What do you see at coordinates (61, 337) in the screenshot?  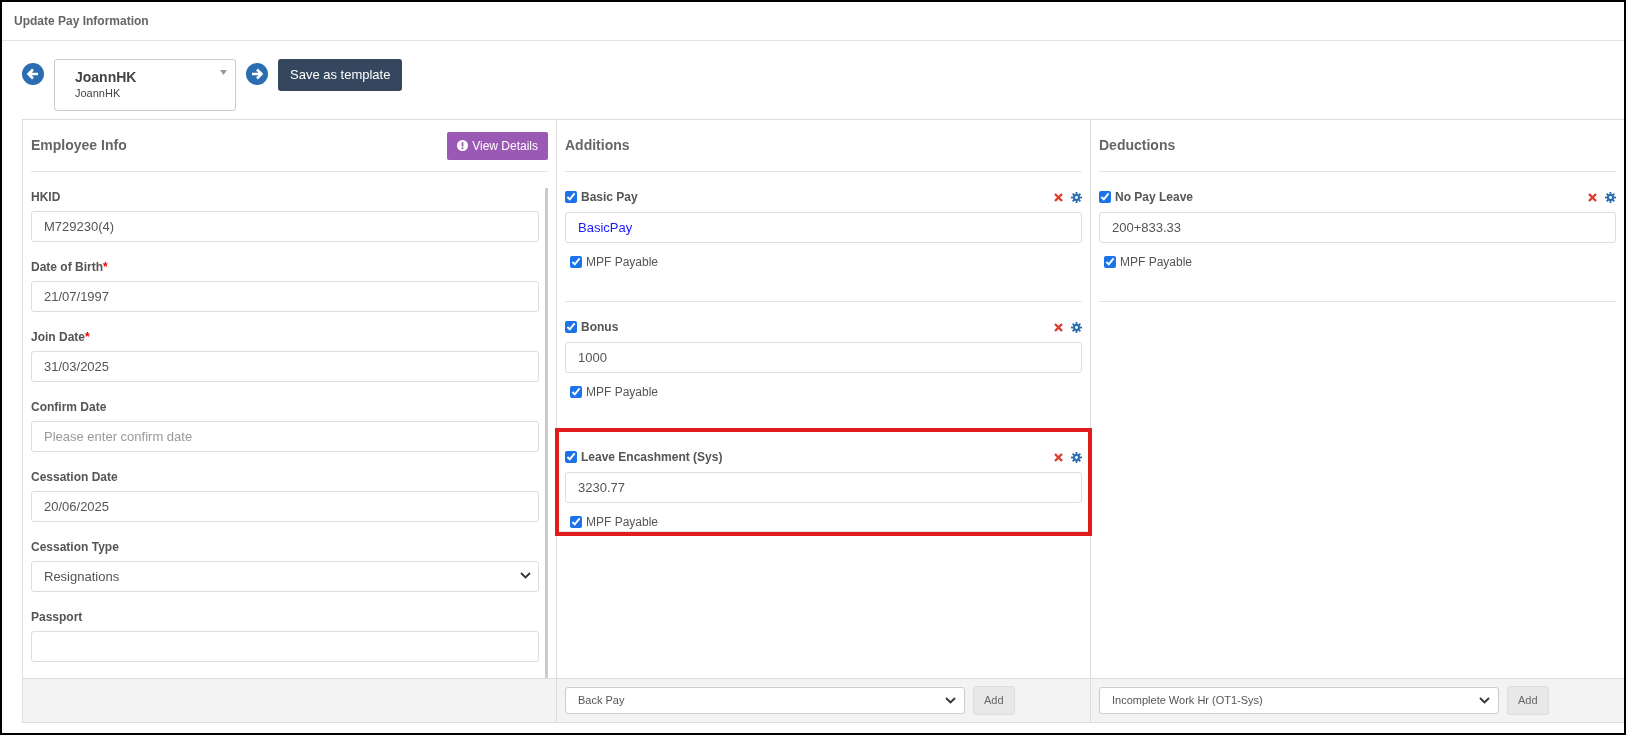 I see `field-label: Join Date*` at bounding box center [61, 337].